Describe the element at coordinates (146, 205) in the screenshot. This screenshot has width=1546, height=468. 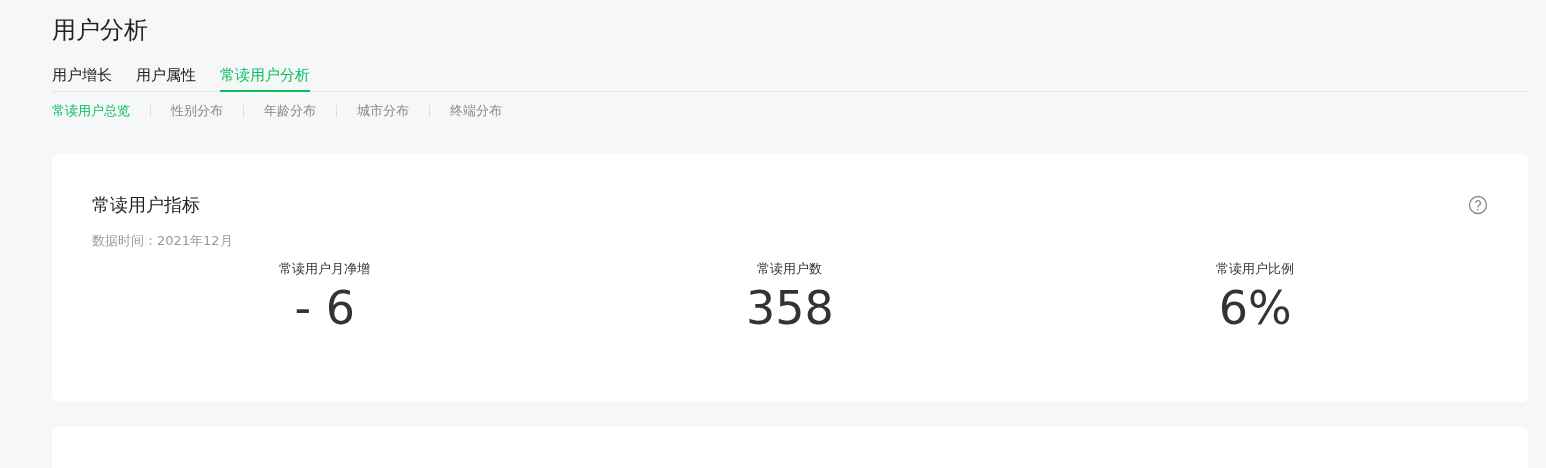
I see `card-title: 常读用户指标` at that location.